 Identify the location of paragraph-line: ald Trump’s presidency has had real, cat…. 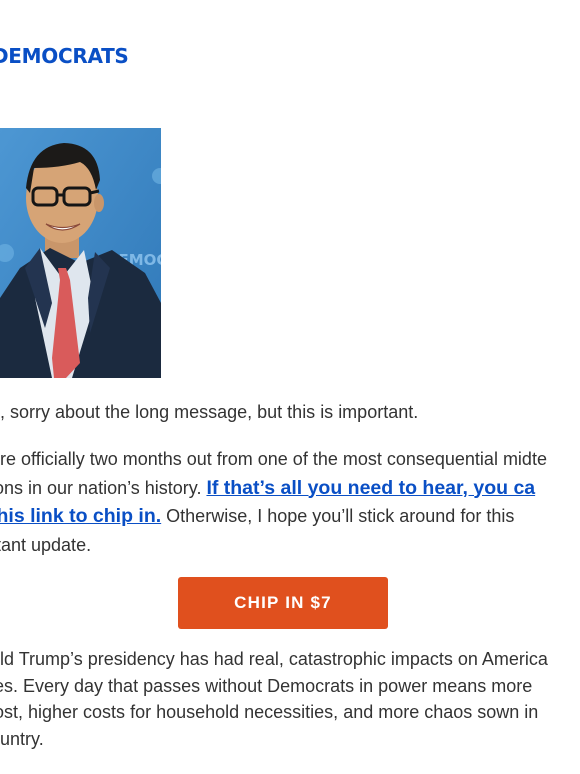
(274, 659).